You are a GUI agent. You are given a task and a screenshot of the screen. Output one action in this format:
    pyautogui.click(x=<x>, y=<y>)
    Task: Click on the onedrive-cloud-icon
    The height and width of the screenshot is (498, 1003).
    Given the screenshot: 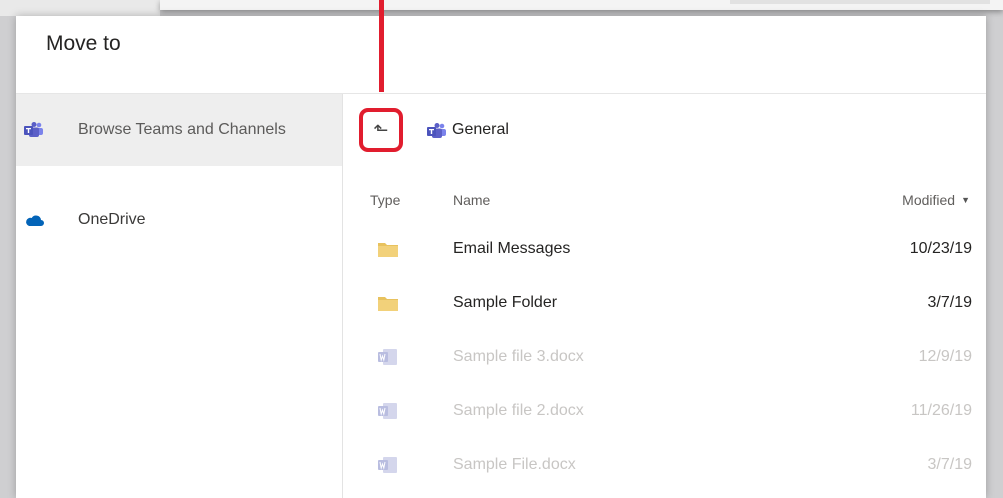 What is the action you would take?
    pyautogui.click(x=35, y=220)
    